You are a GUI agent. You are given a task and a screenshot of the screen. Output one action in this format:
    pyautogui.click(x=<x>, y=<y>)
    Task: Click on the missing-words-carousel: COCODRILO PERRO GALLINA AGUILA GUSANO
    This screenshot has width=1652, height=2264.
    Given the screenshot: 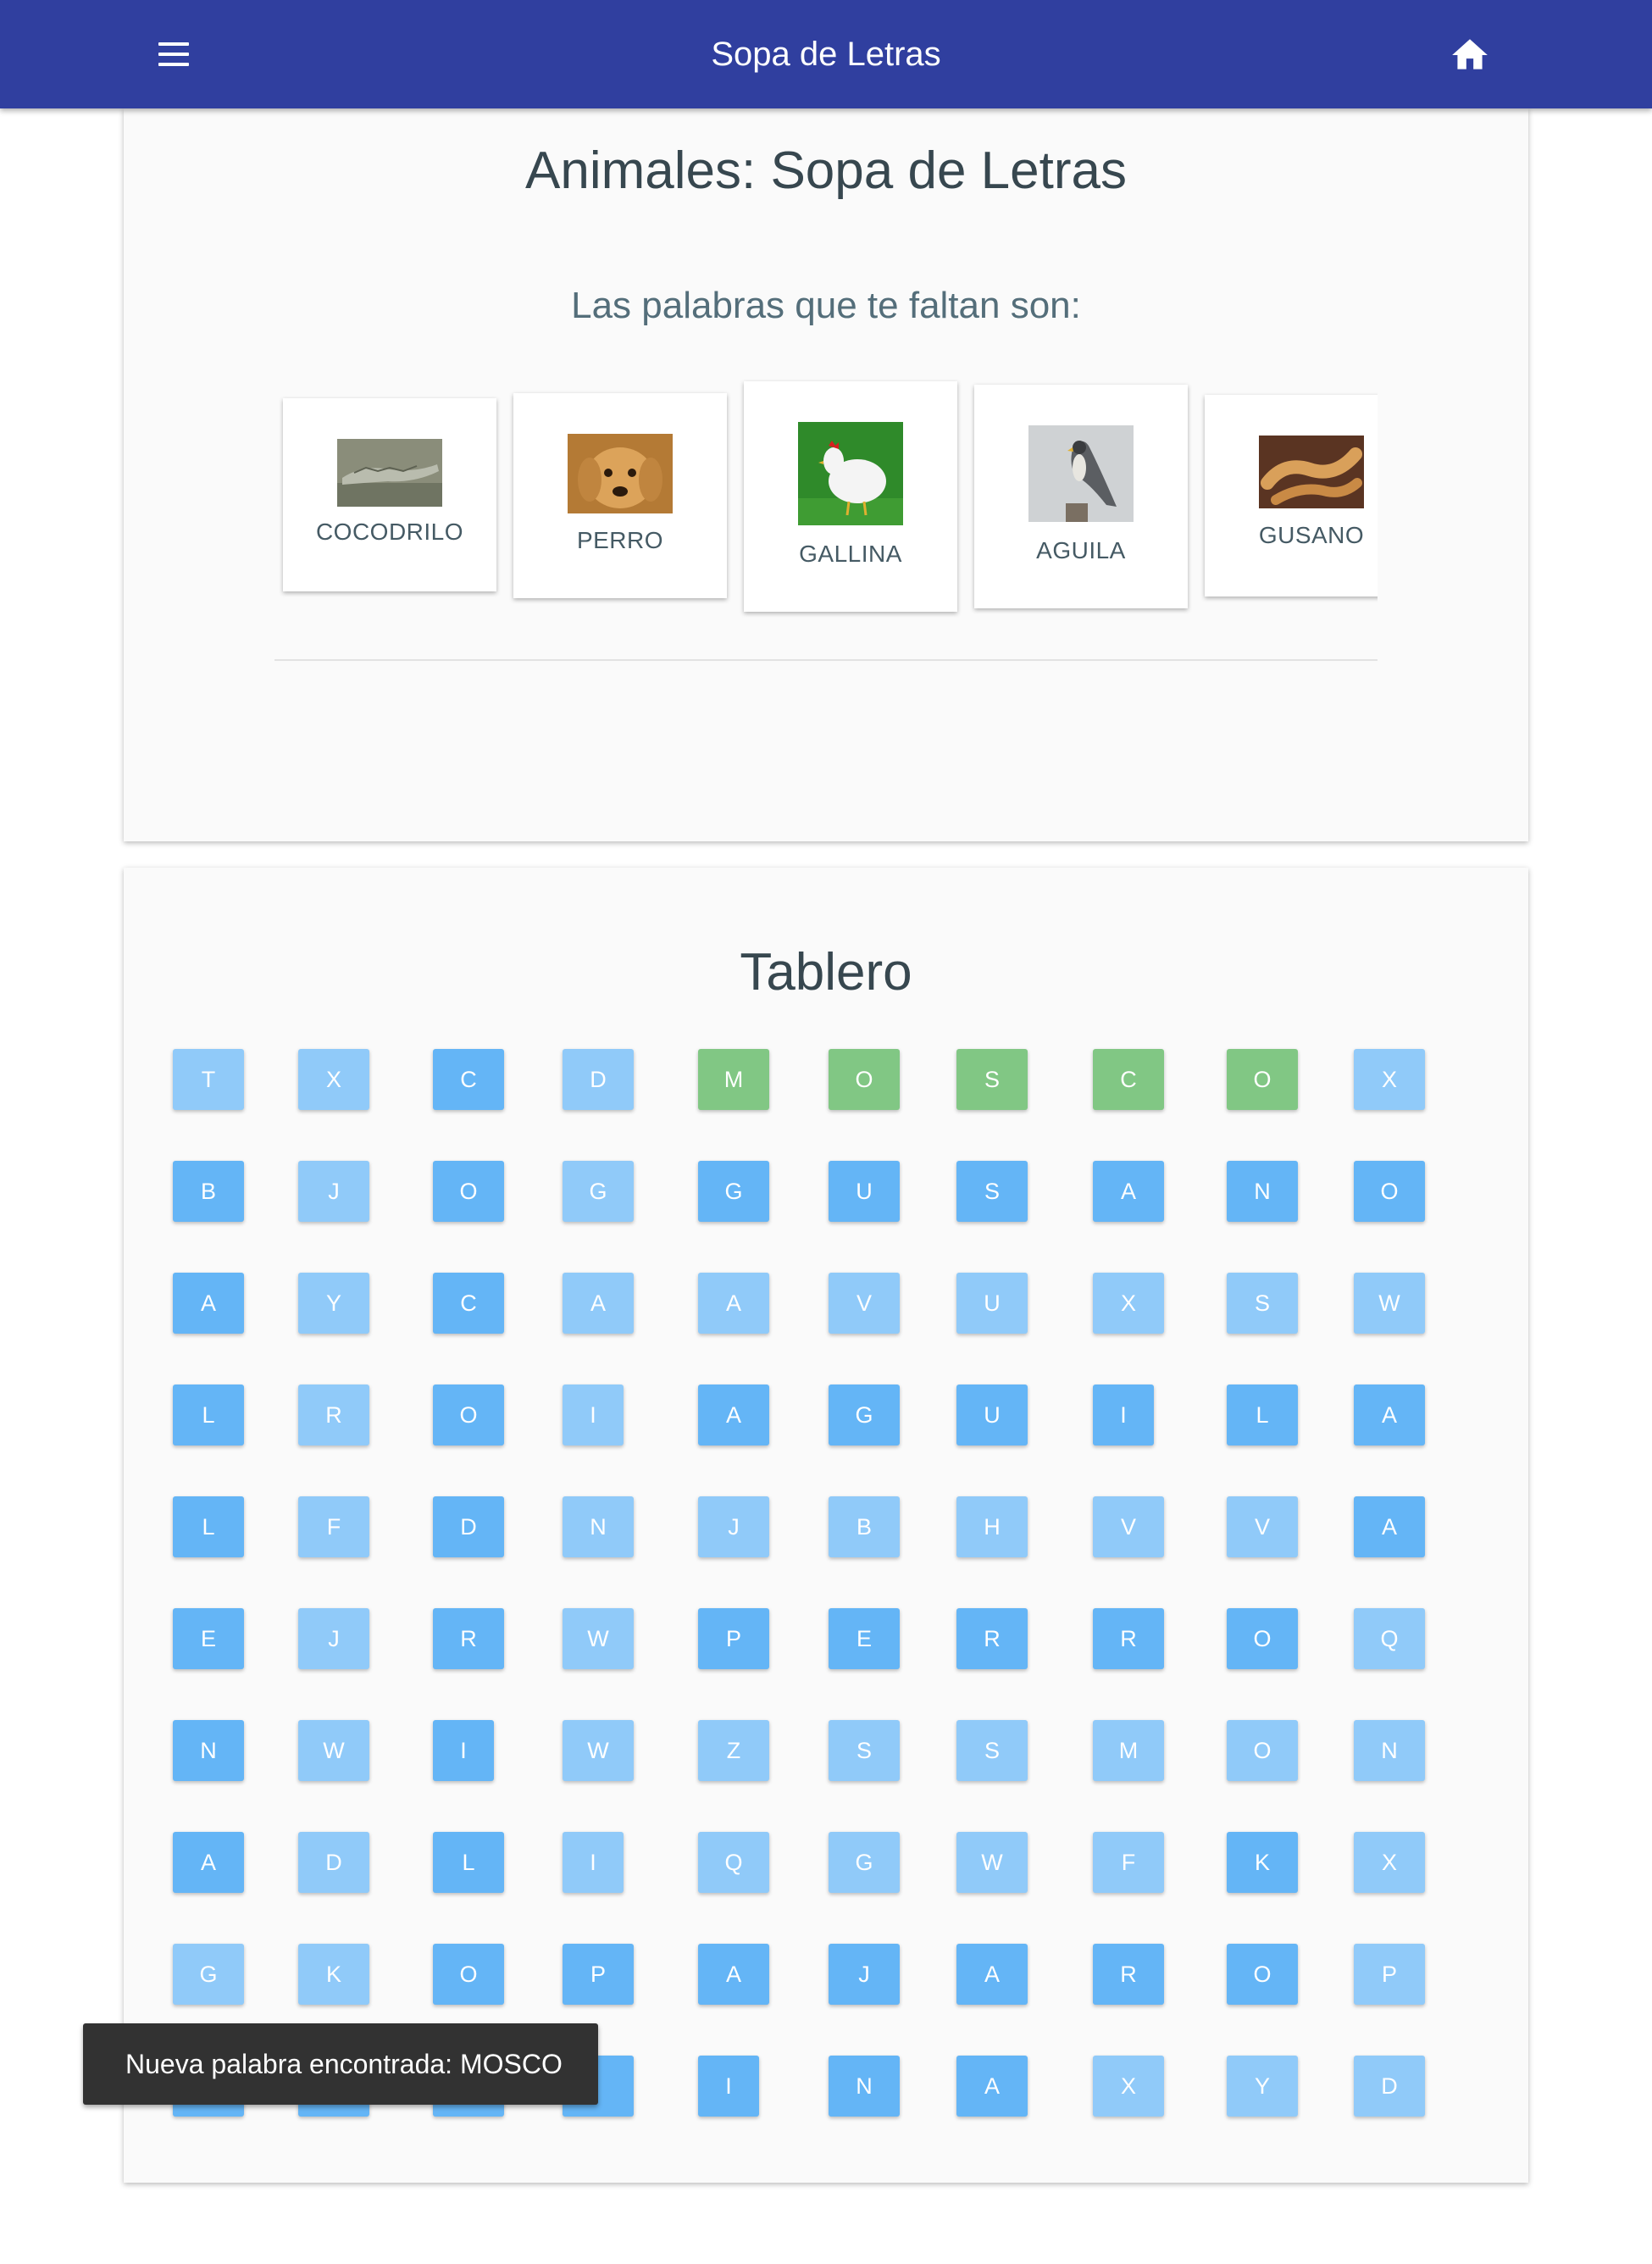 What is the action you would take?
    pyautogui.click(x=826, y=521)
    